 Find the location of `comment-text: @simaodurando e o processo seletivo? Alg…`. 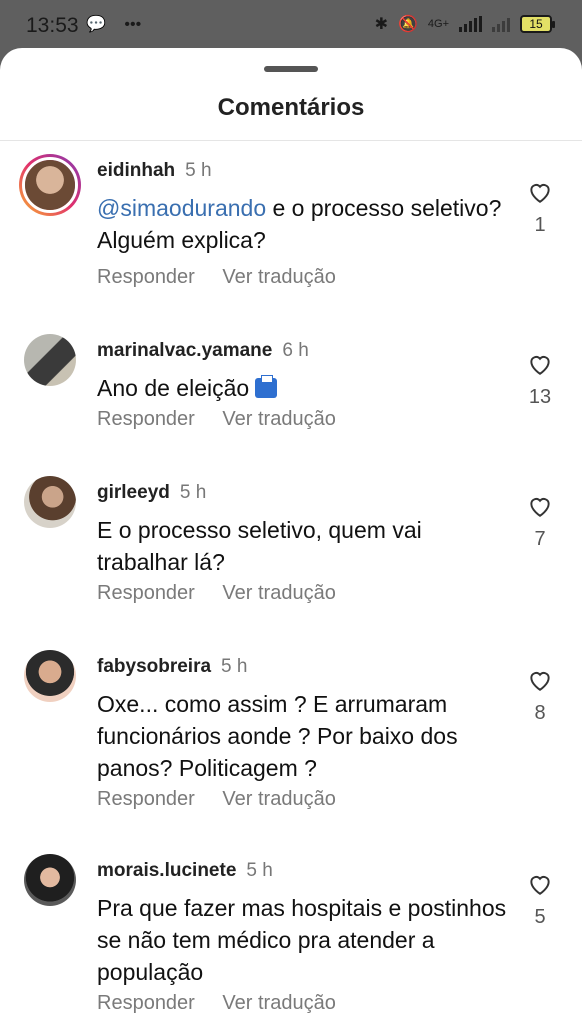

comment-text: @simaodurando e o processo seletivo? Alg… is located at coordinates (299, 224).